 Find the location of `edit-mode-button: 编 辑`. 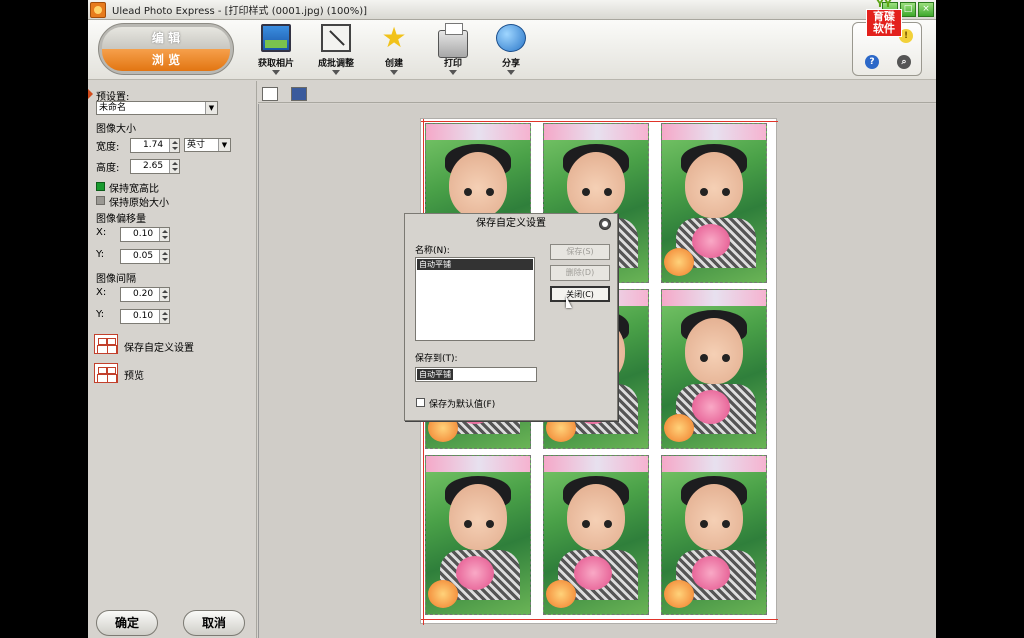

edit-mode-button: 编 辑 is located at coordinates (166, 38).